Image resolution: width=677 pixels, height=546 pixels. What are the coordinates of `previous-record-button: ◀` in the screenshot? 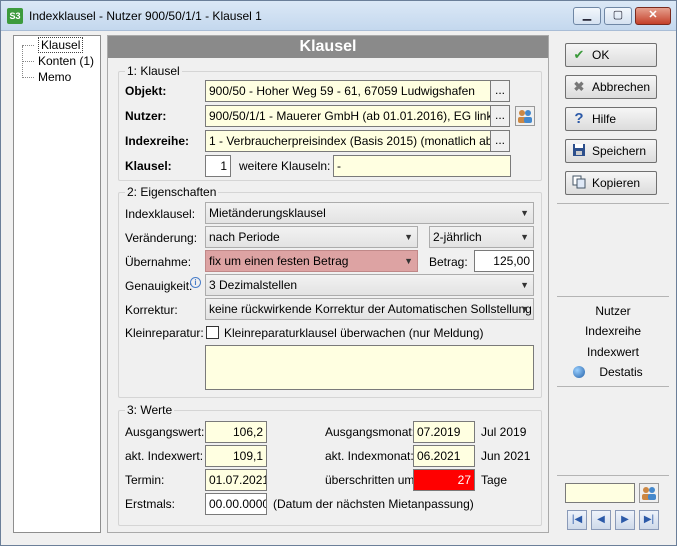 It's located at (601, 520).